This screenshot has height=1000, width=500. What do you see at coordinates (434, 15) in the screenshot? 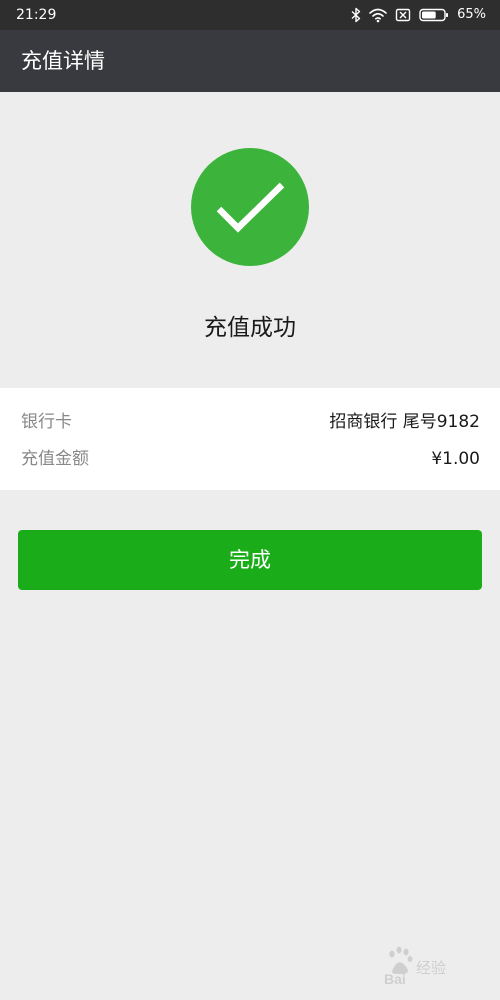
I see `battery-icon` at bounding box center [434, 15].